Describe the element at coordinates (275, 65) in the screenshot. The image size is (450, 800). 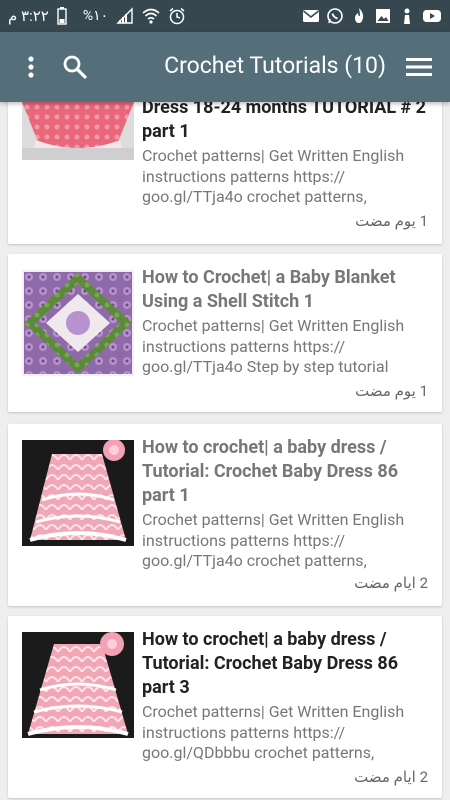
I see `app-title: Crochet Tutorials (10)` at that location.